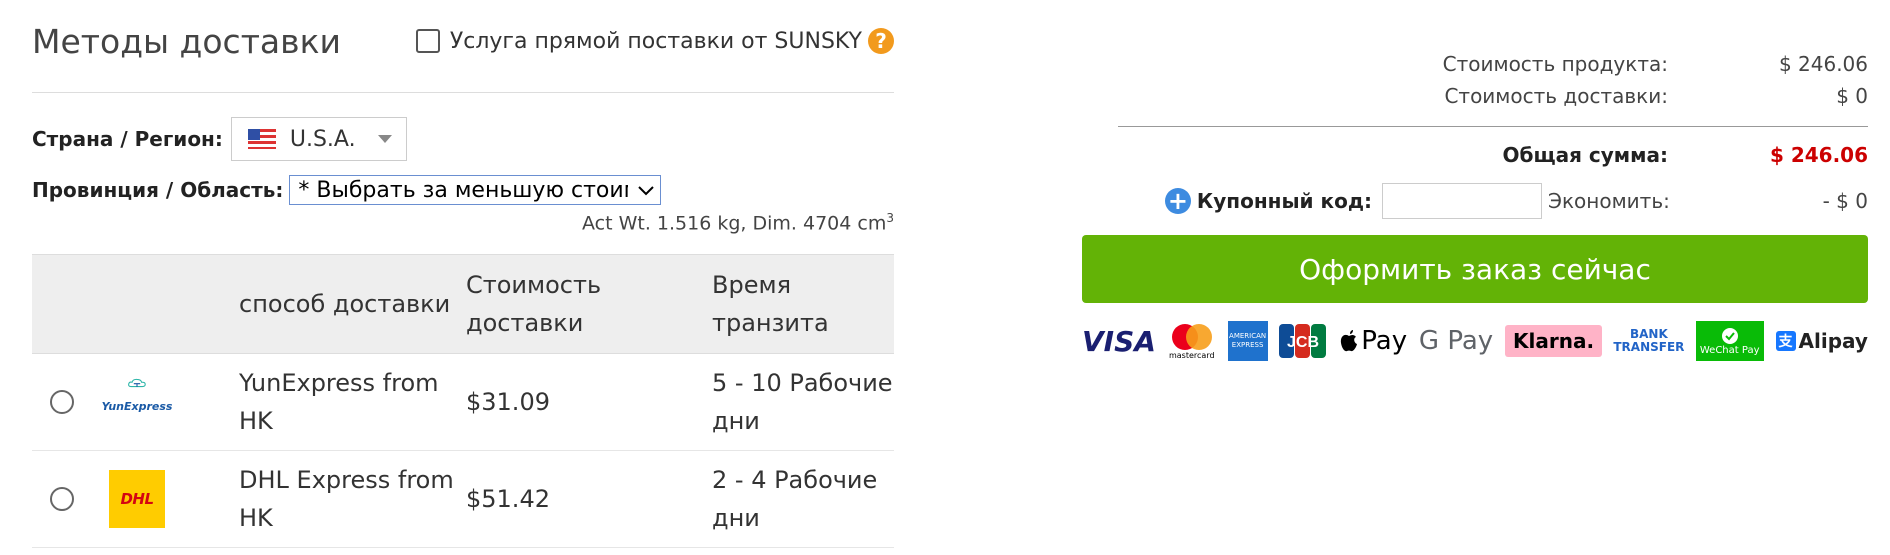  I want to click on summary-divider, so click(1493, 126).